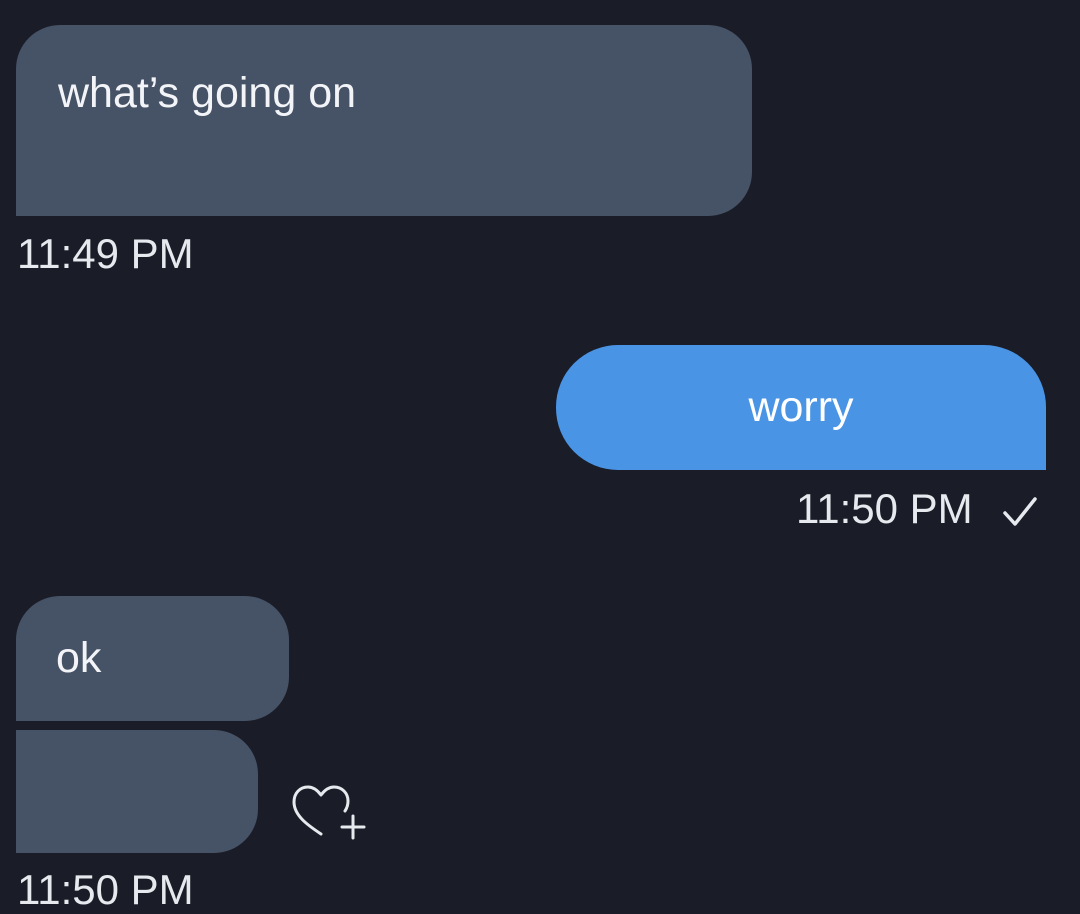 This screenshot has width=1080, height=914. What do you see at coordinates (1020, 511) in the screenshot?
I see `check-icon` at bounding box center [1020, 511].